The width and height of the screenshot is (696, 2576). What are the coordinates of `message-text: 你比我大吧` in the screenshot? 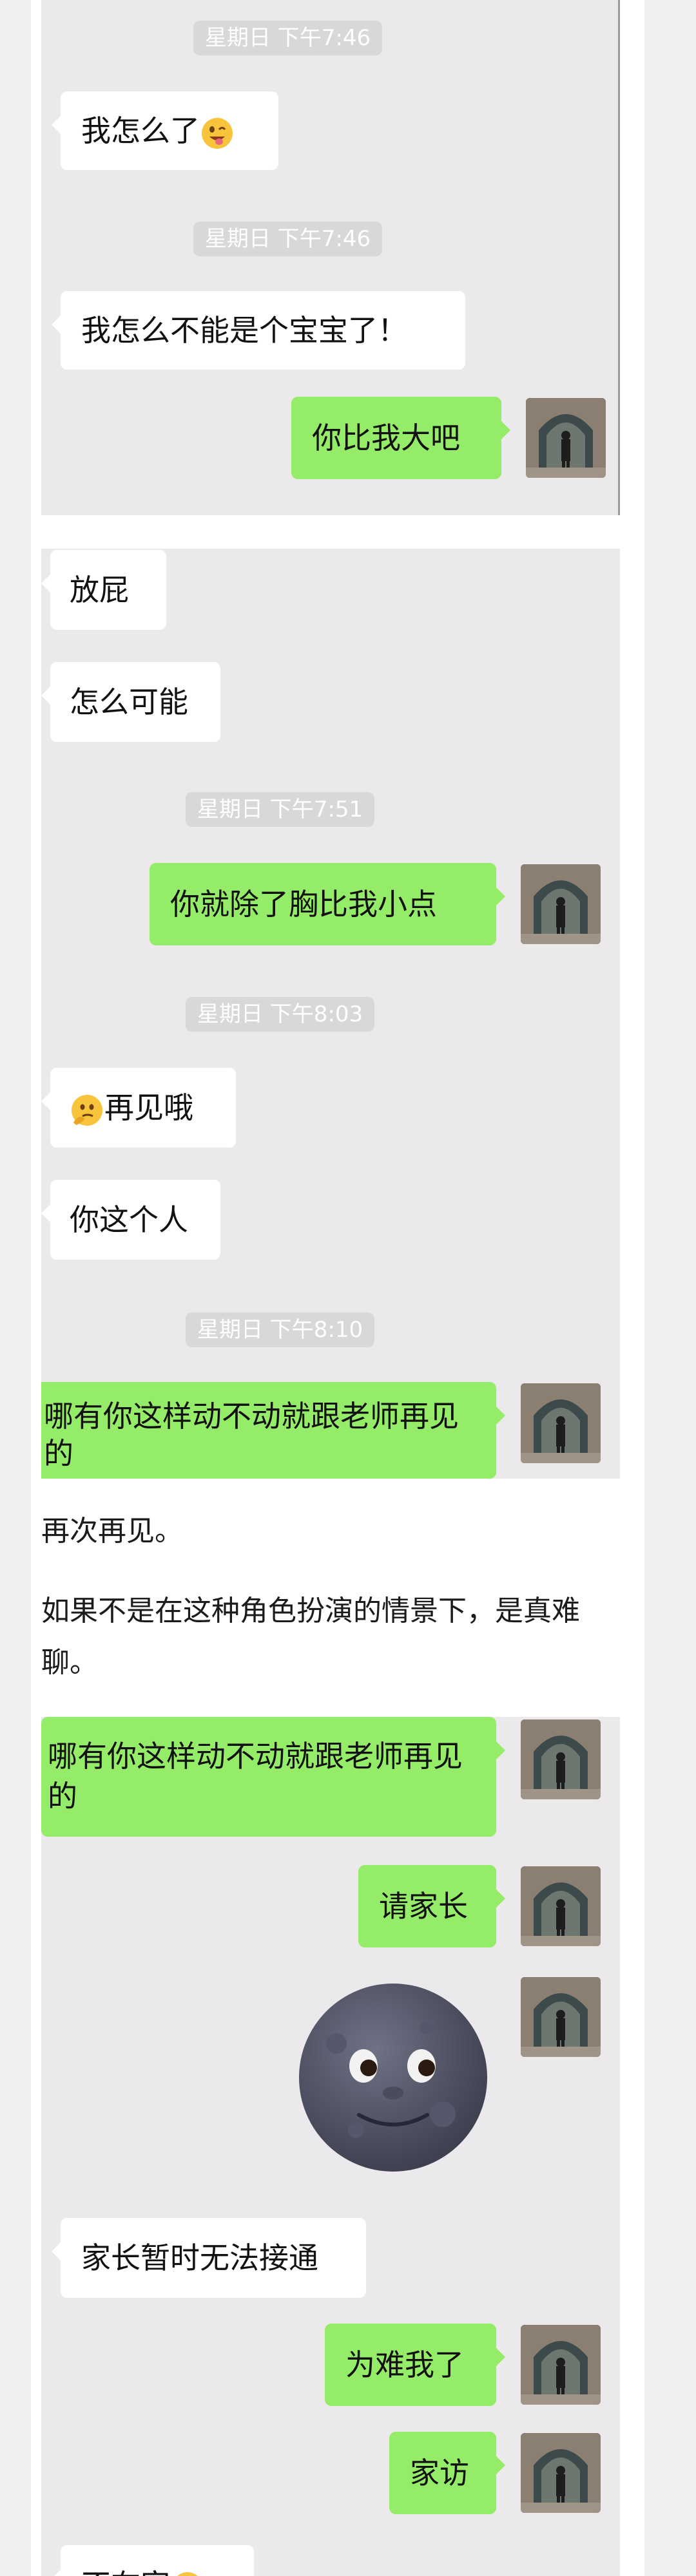 It's located at (386, 438).